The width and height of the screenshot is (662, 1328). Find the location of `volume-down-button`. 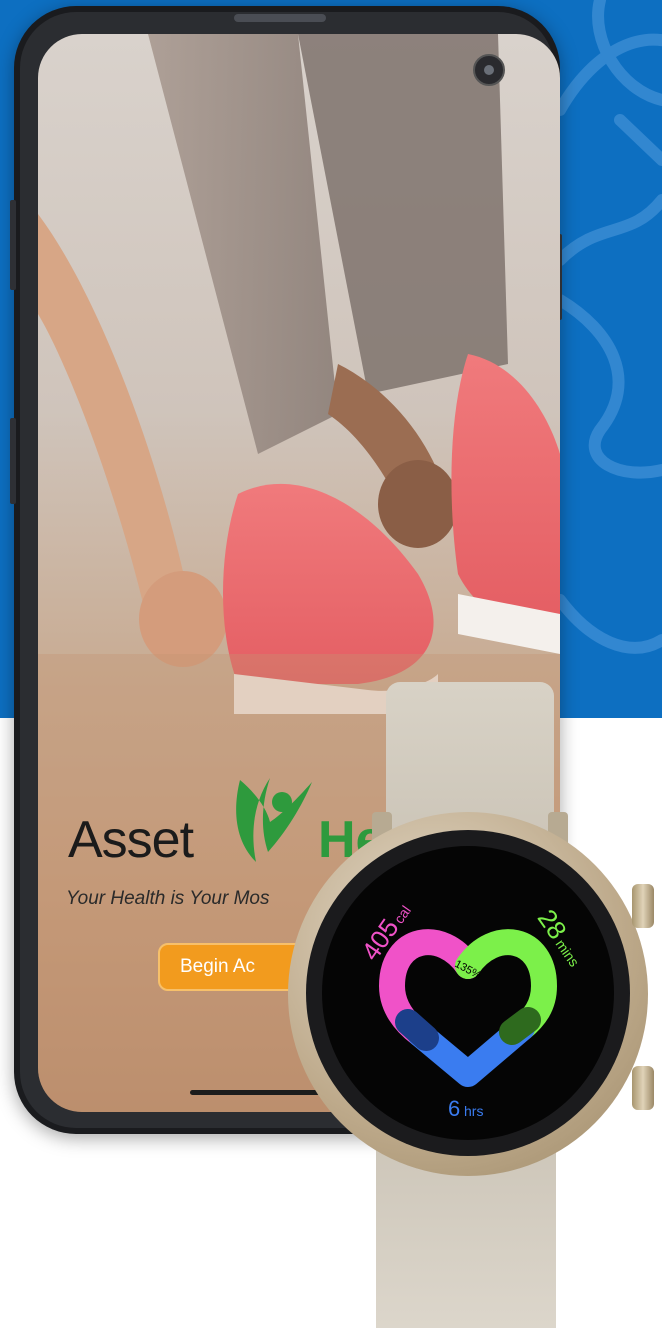

volume-down-button is located at coordinates (13, 461).